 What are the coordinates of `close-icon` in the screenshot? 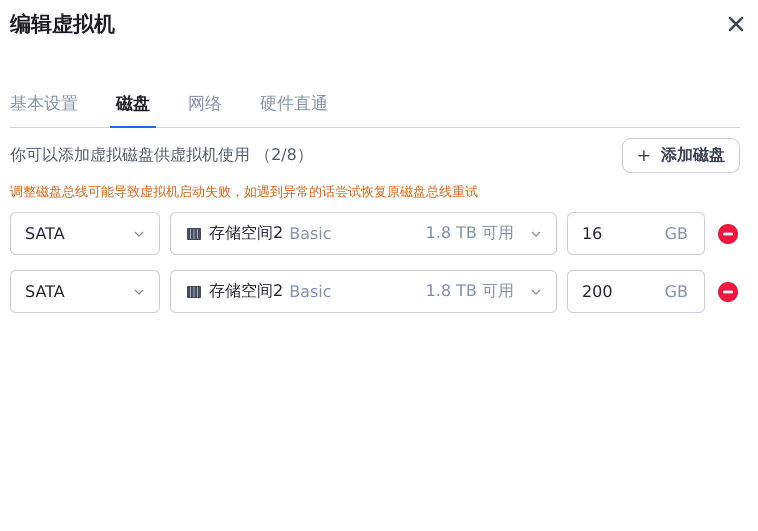 It's located at (736, 24).